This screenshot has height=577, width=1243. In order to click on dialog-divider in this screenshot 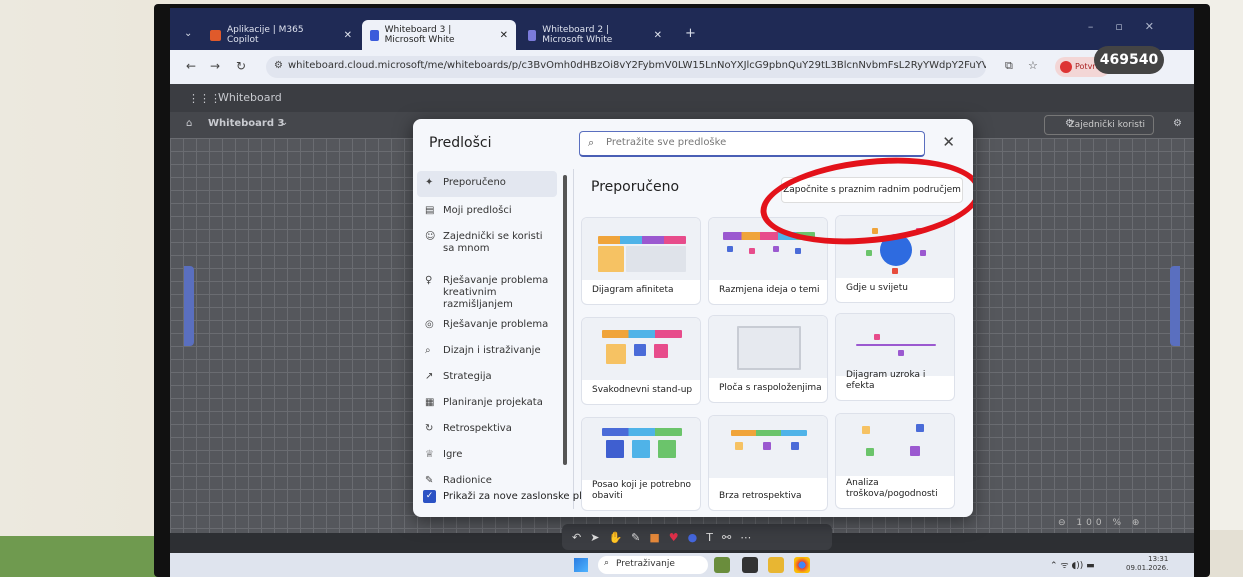, I will do `click(573, 339)`.